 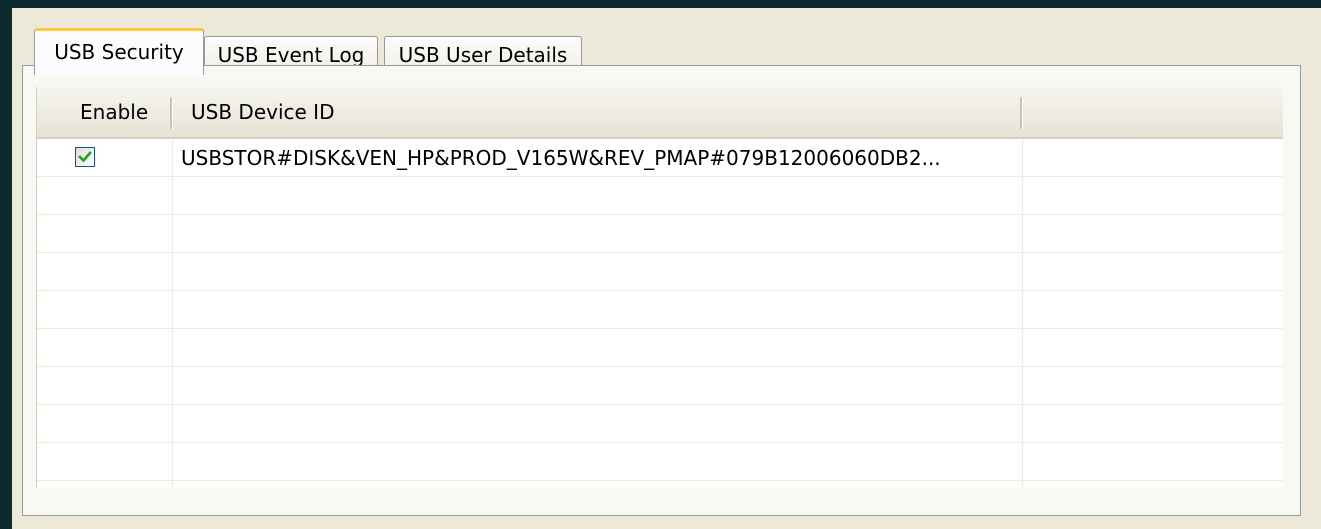 What do you see at coordinates (483, 55) in the screenshot?
I see `tab-label: USB User Details` at bounding box center [483, 55].